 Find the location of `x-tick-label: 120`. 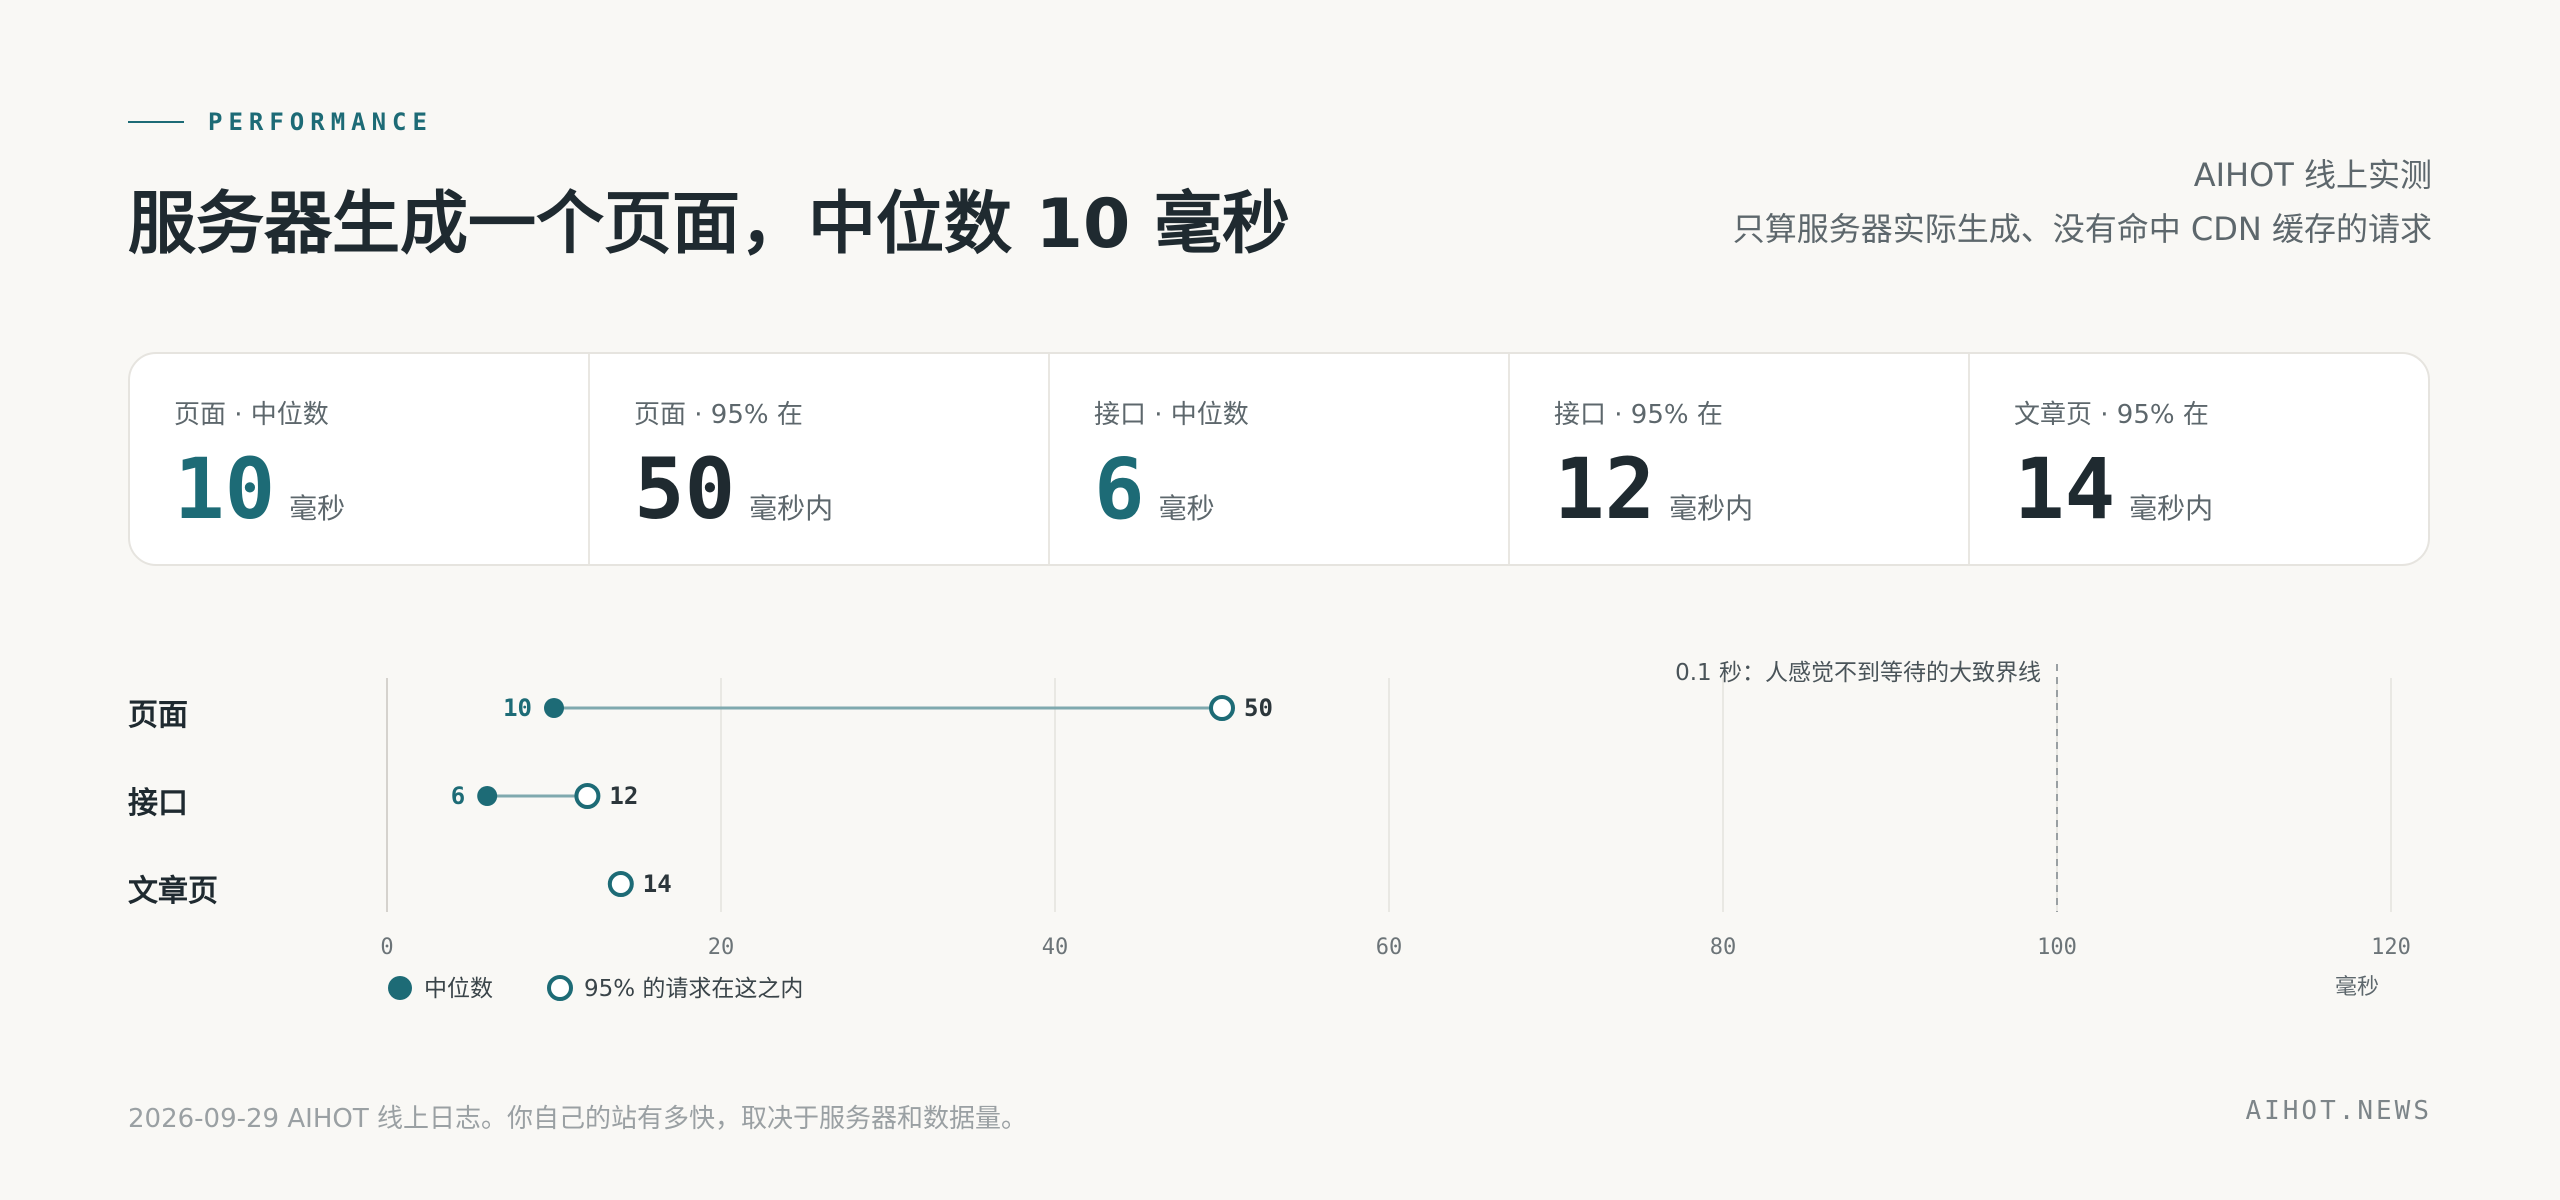

x-tick-label: 120 is located at coordinates (2391, 947).